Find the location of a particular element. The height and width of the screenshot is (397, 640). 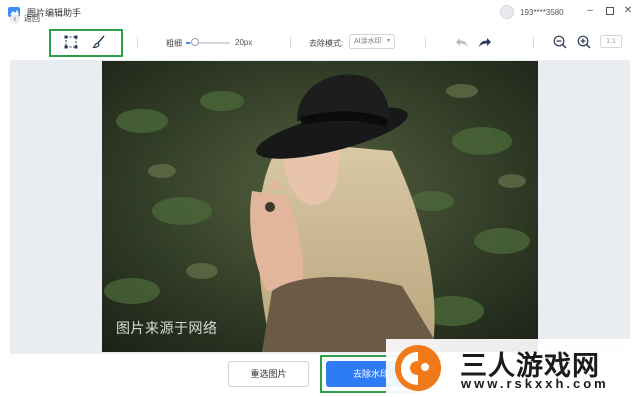

back-label: 返回 is located at coordinates (32, 18).